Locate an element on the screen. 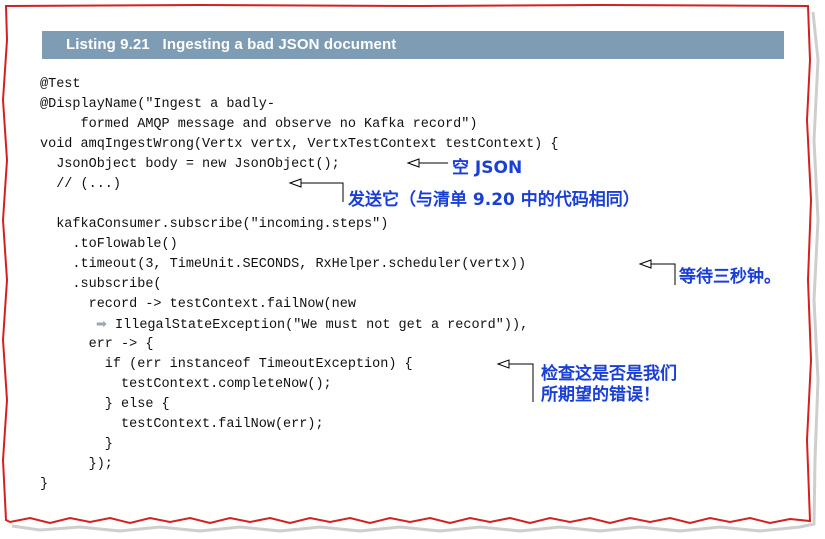  annotation-check-line1: 检查这是否是我们 is located at coordinates (609, 374).